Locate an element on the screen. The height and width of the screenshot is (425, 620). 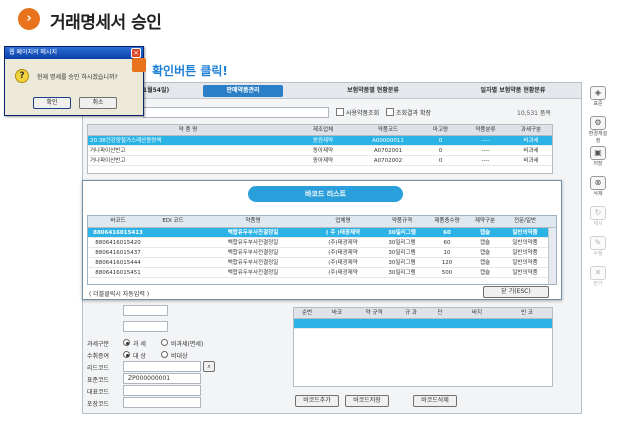
side-save-button: ▣ 저장 is located at coordinates (598, 156).